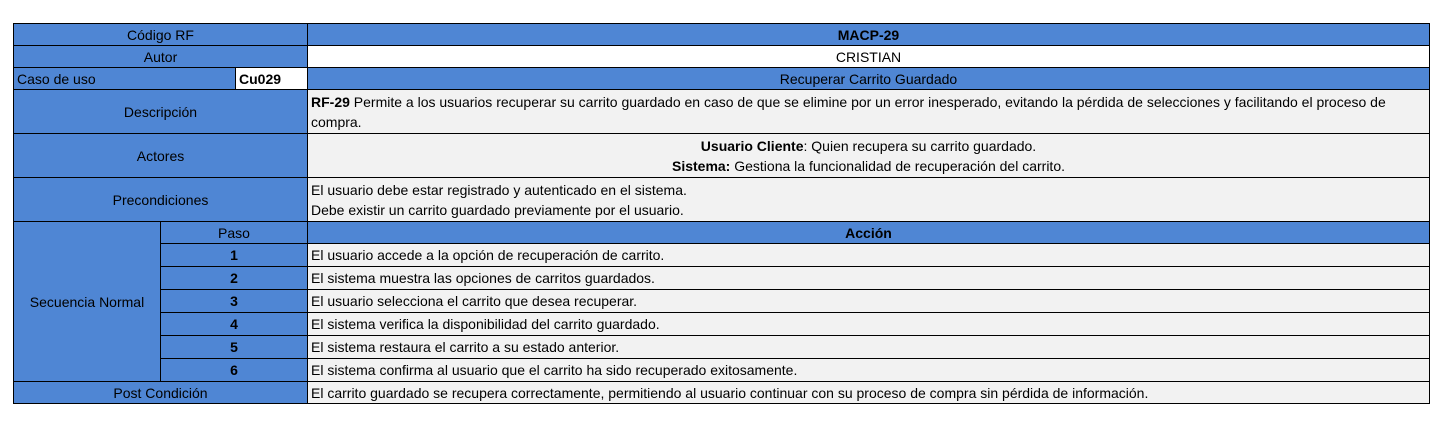  What do you see at coordinates (752, 145) in the screenshot?
I see `actor-usuario-name: Usuario Cliente` at bounding box center [752, 145].